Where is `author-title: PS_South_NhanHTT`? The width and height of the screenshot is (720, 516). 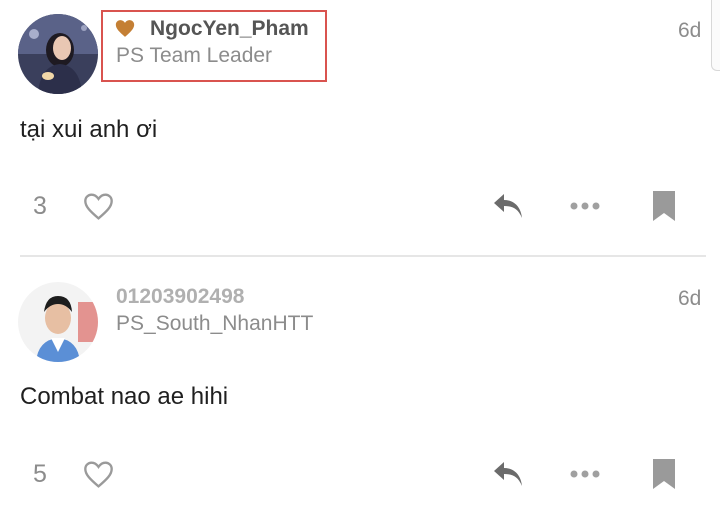
author-title: PS_South_NhanHTT is located at coordinates (215, 323).